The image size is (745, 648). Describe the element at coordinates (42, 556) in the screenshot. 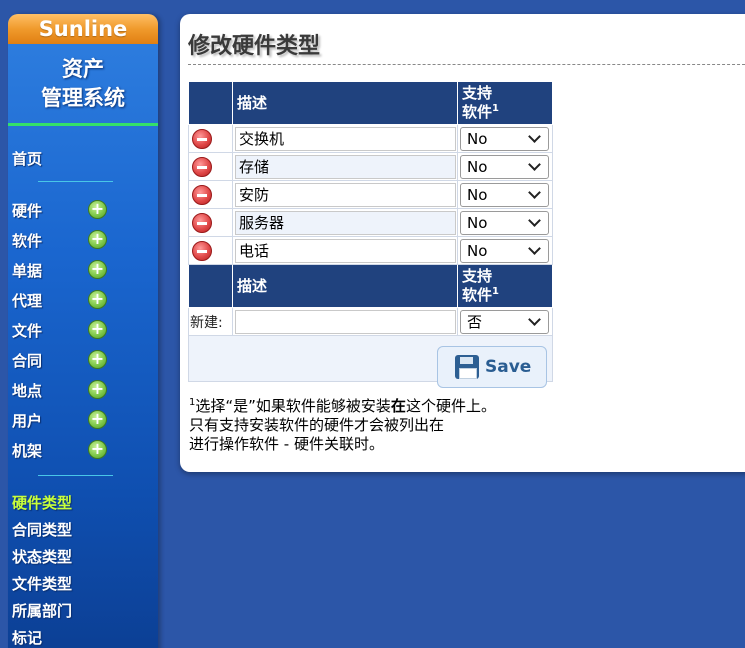

I see `nav-status-types: 状态类型` at that location.